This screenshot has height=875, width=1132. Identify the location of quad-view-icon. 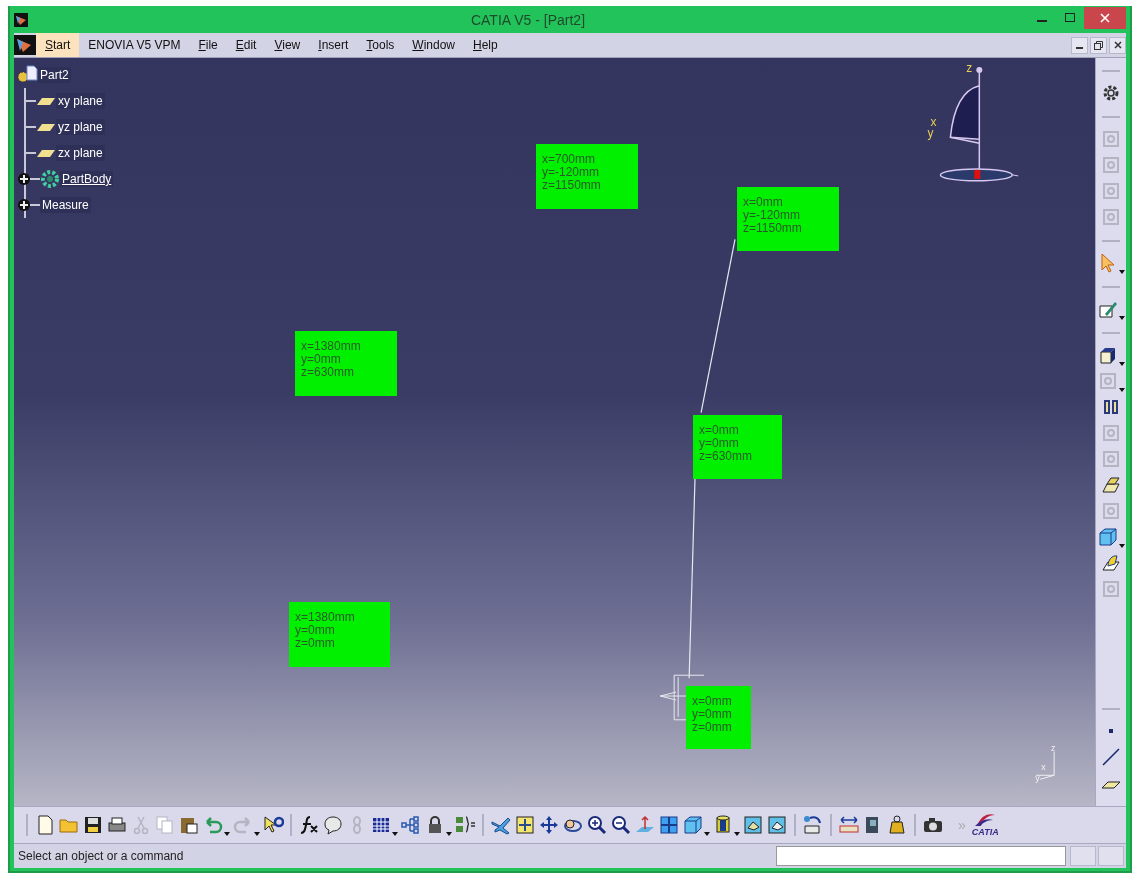
(669, 825).